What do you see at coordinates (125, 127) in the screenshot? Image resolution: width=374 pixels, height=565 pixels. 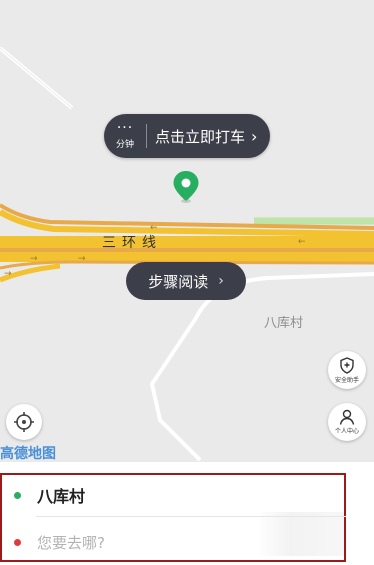 I see `eta-value: ···` at bounding box center [125, 127].